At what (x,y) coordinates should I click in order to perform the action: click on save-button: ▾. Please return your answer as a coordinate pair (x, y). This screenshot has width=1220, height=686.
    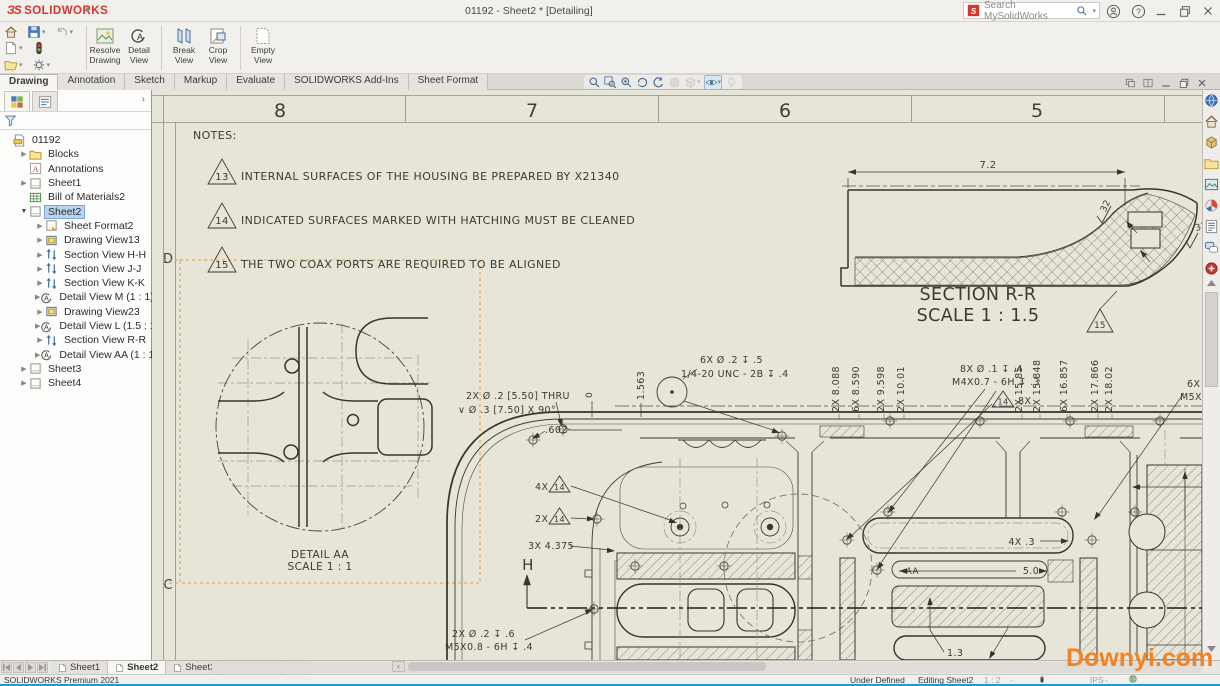
    Looking at the image, I should click on (36, 32).